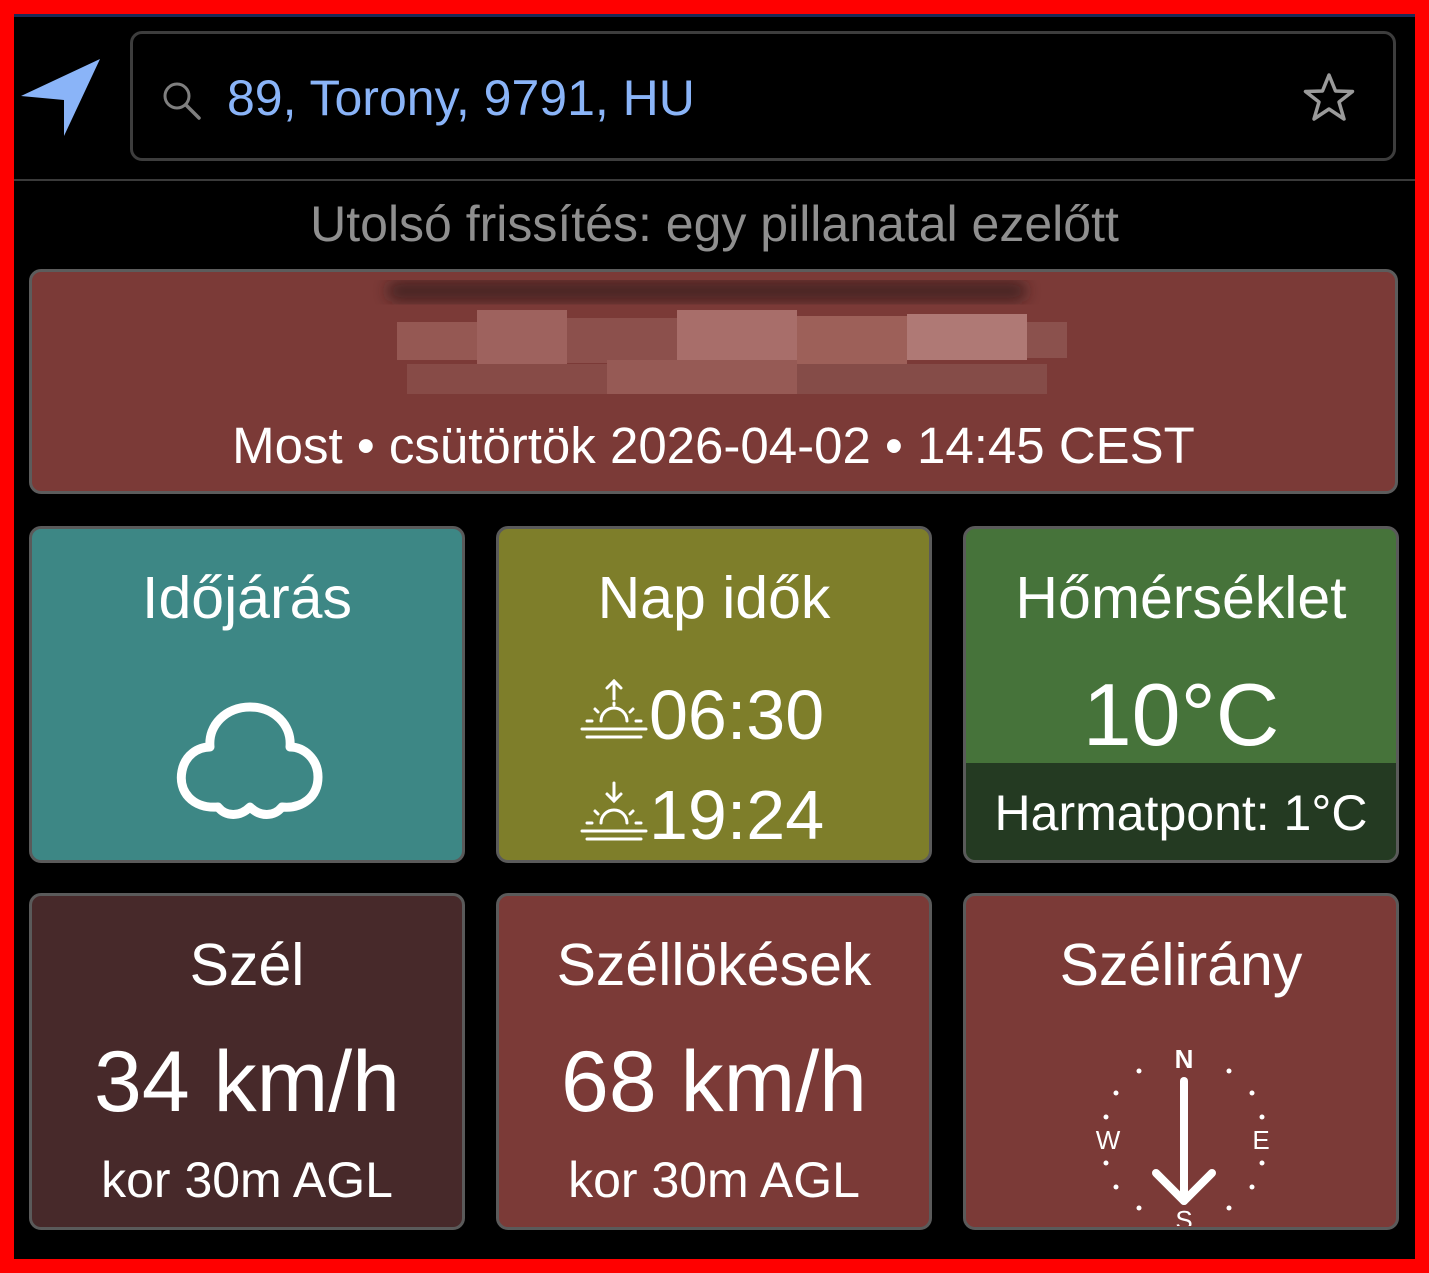  What do you see at coordinates (763, 96) in the screenshot?
I see `search-bar: 89, Torony, 9791, HU` at bounding box center [763, 96].